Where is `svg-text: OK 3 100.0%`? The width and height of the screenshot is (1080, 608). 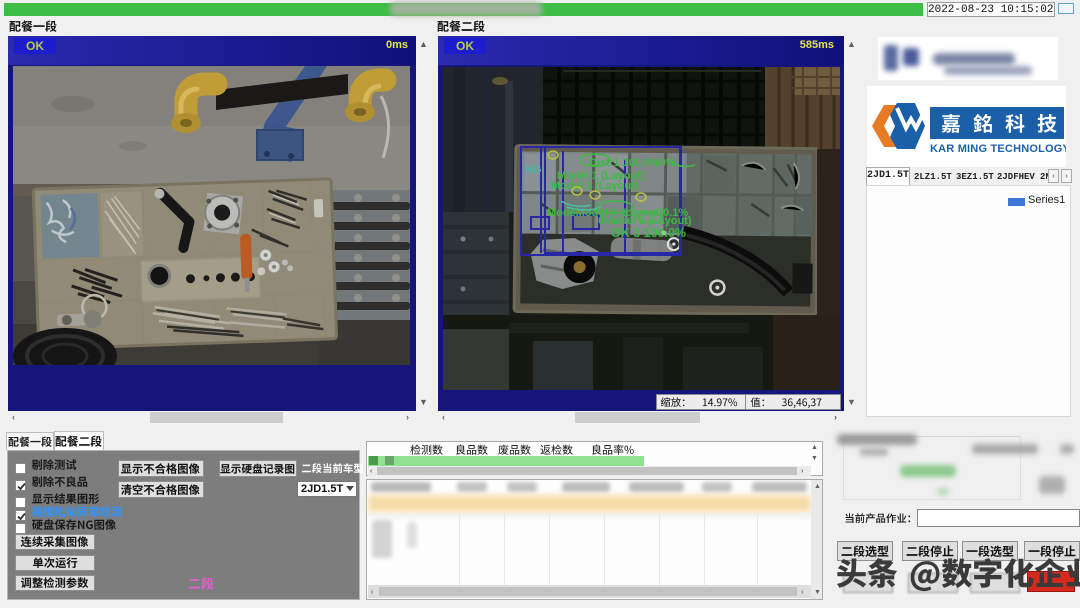 svg-text: OK 3 100.0% is located at coordinates (648, 233).